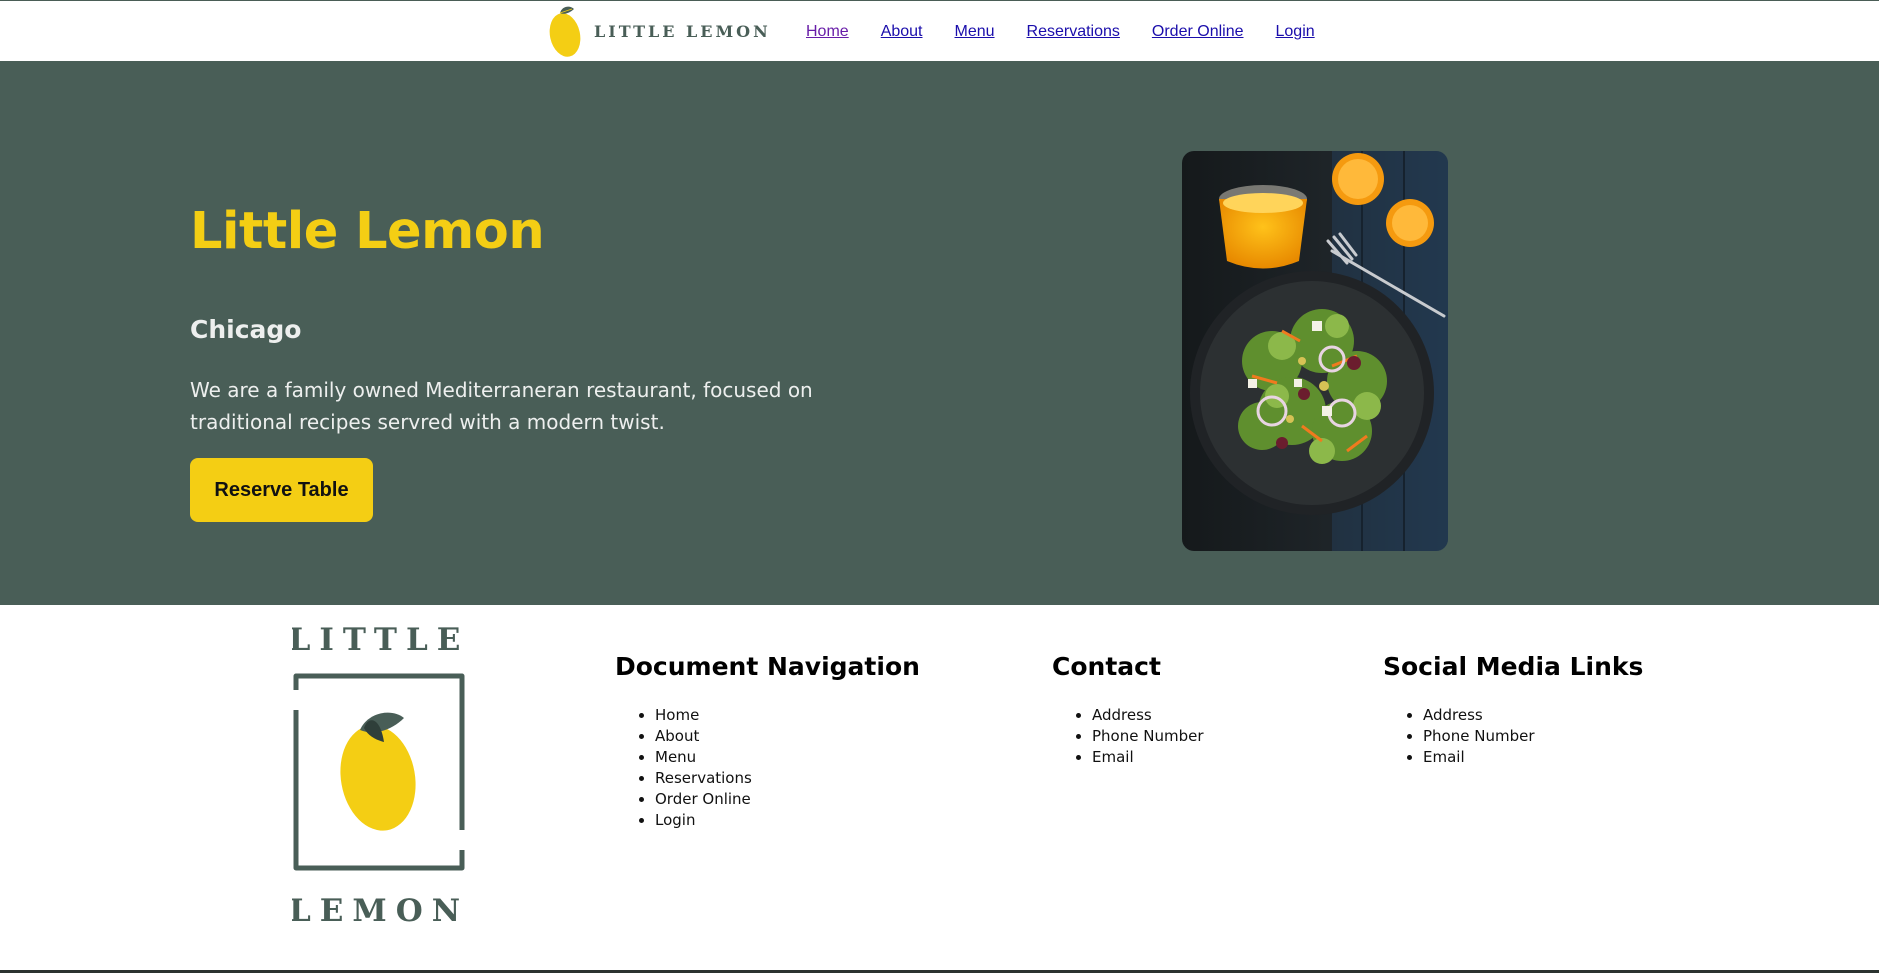 The width and height of the screenshot is (1879, 973). Describe the element at coordinates (787, 799) in the screenshot. I see `list-item: Order Online` at that location.